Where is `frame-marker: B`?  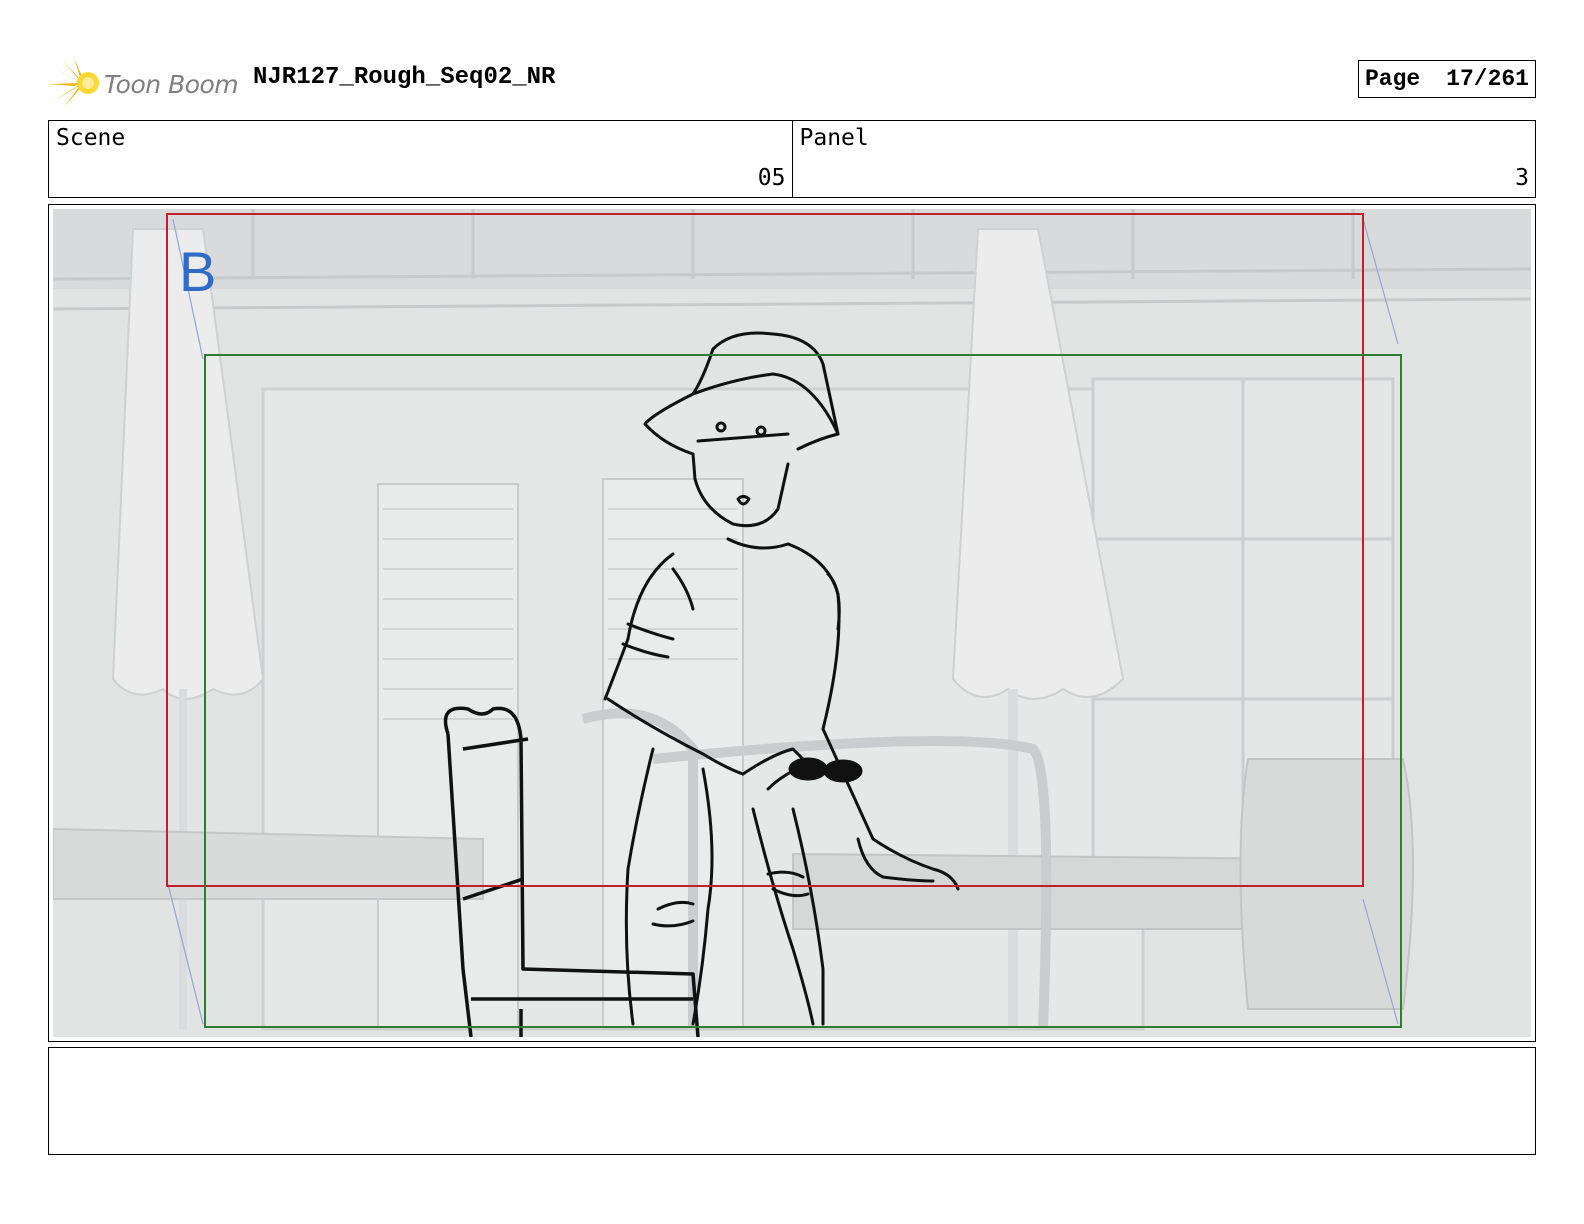
frame-marker: B is located at coordinates (197, 271).